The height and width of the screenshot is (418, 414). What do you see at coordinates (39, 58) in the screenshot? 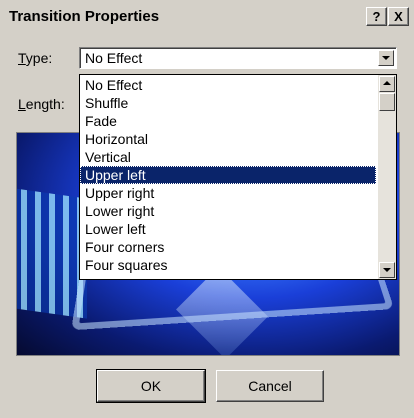
I see `type-label-text: ype:` at bounding box center [39, 58].